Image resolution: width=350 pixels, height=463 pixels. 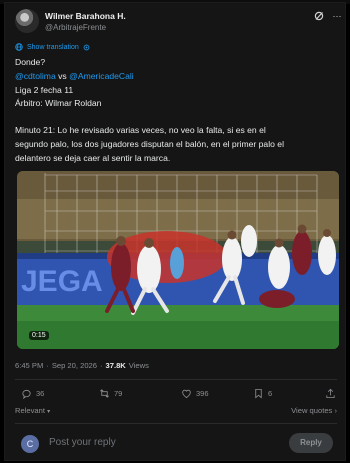 I want to click on show-translation-label: Show translation, so click(x=53, y=47).